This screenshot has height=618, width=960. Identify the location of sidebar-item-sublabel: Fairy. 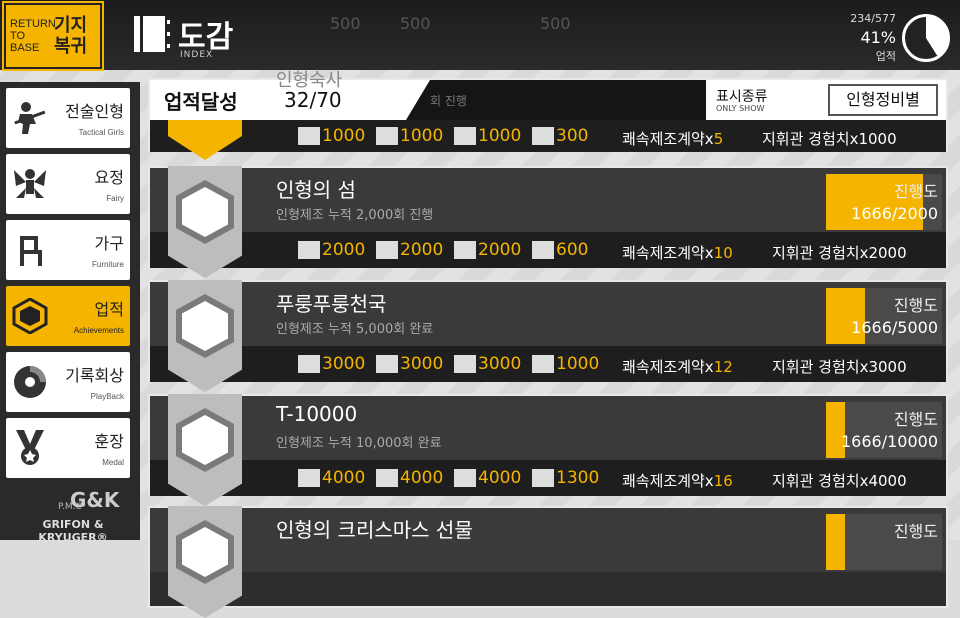
(115, 198).